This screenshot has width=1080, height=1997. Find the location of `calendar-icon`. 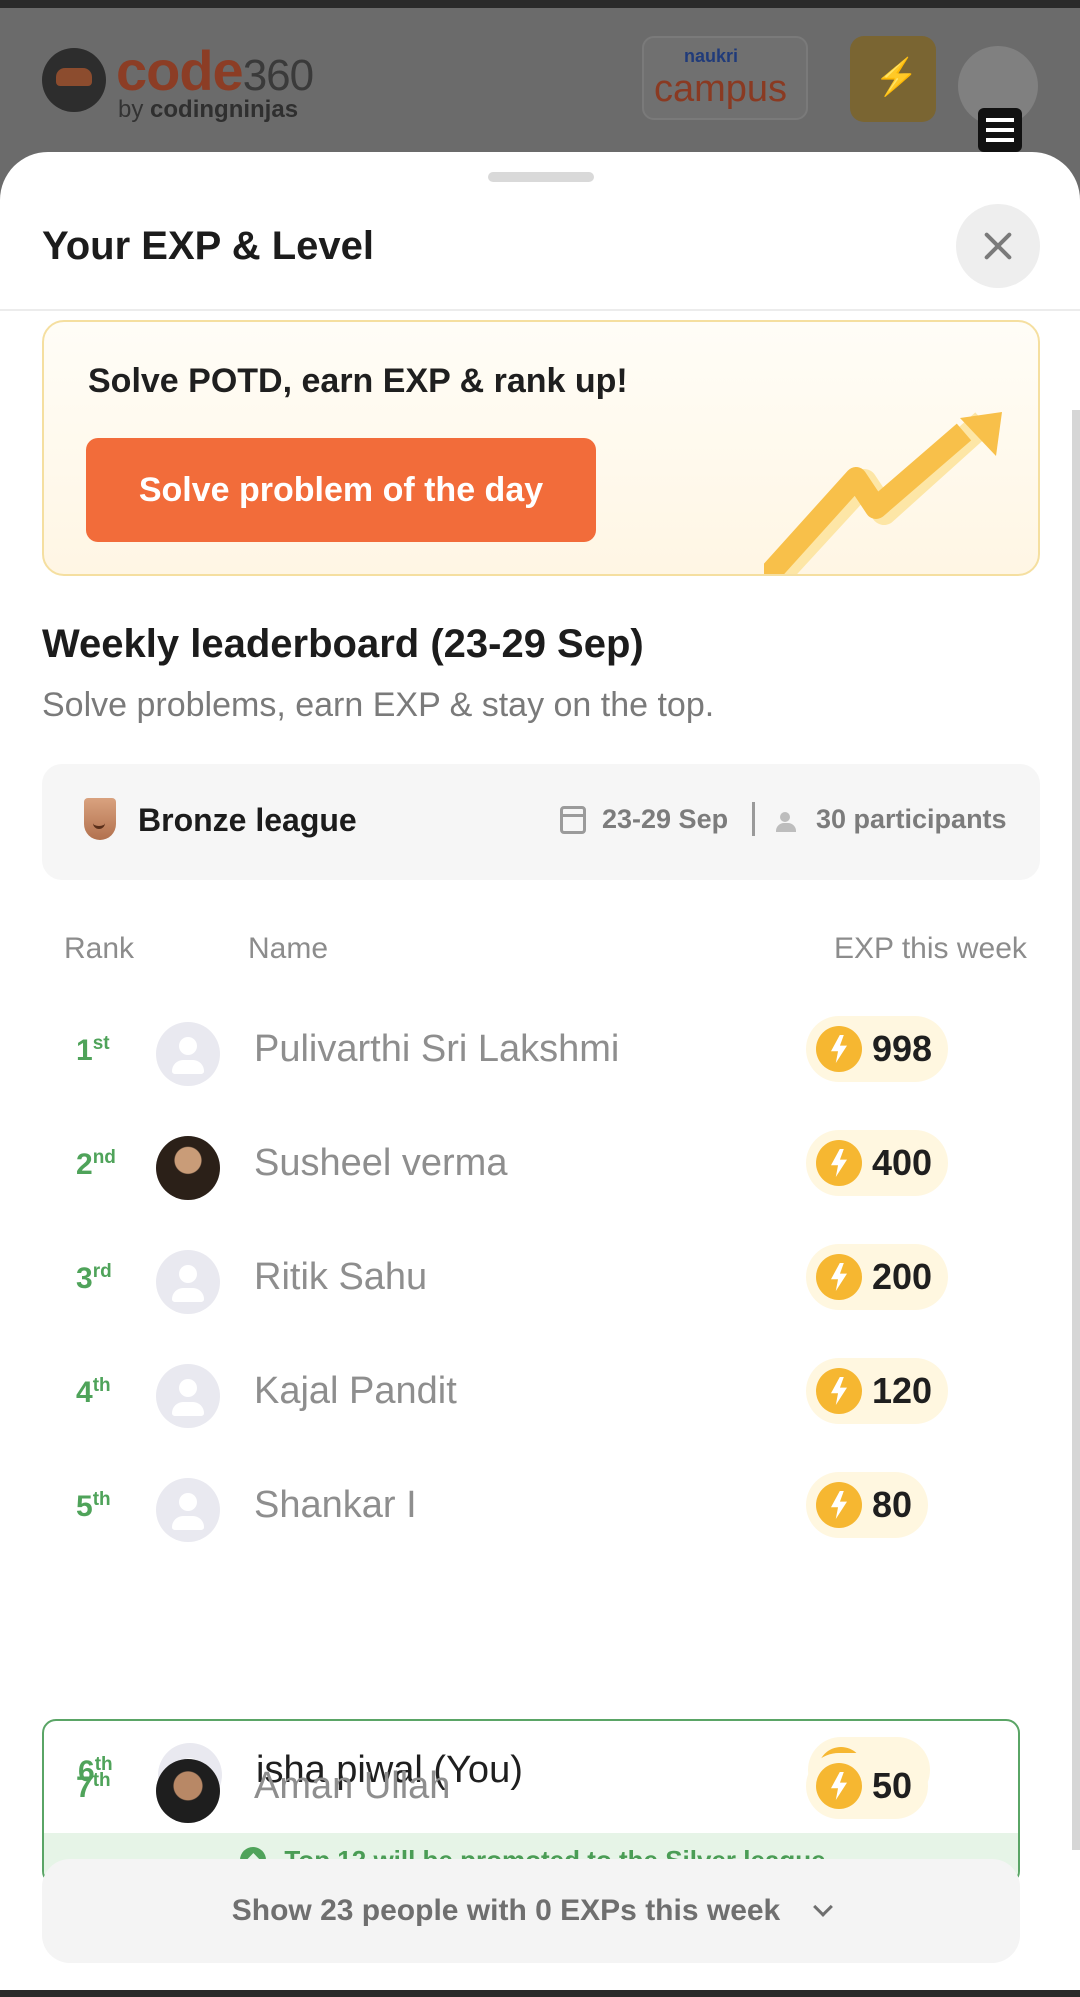

calendar-icon is located at coordinates (573, 820).